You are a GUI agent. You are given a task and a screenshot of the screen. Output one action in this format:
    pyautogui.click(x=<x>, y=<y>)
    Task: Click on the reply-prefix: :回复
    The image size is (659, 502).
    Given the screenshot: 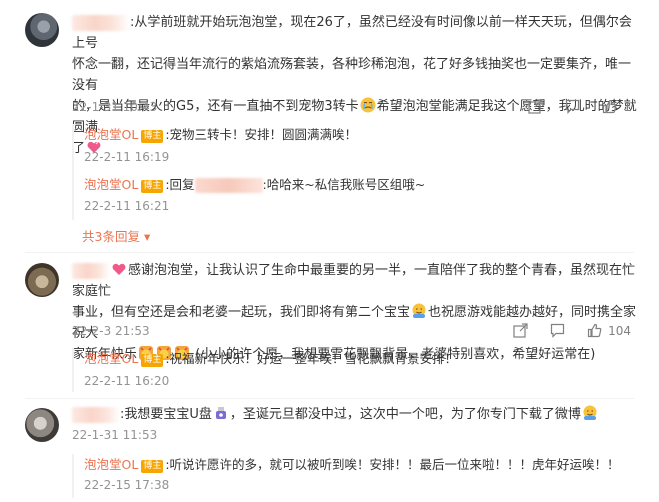 What is the action you would take?
    pyautogui.click(x=180, y=184)
    